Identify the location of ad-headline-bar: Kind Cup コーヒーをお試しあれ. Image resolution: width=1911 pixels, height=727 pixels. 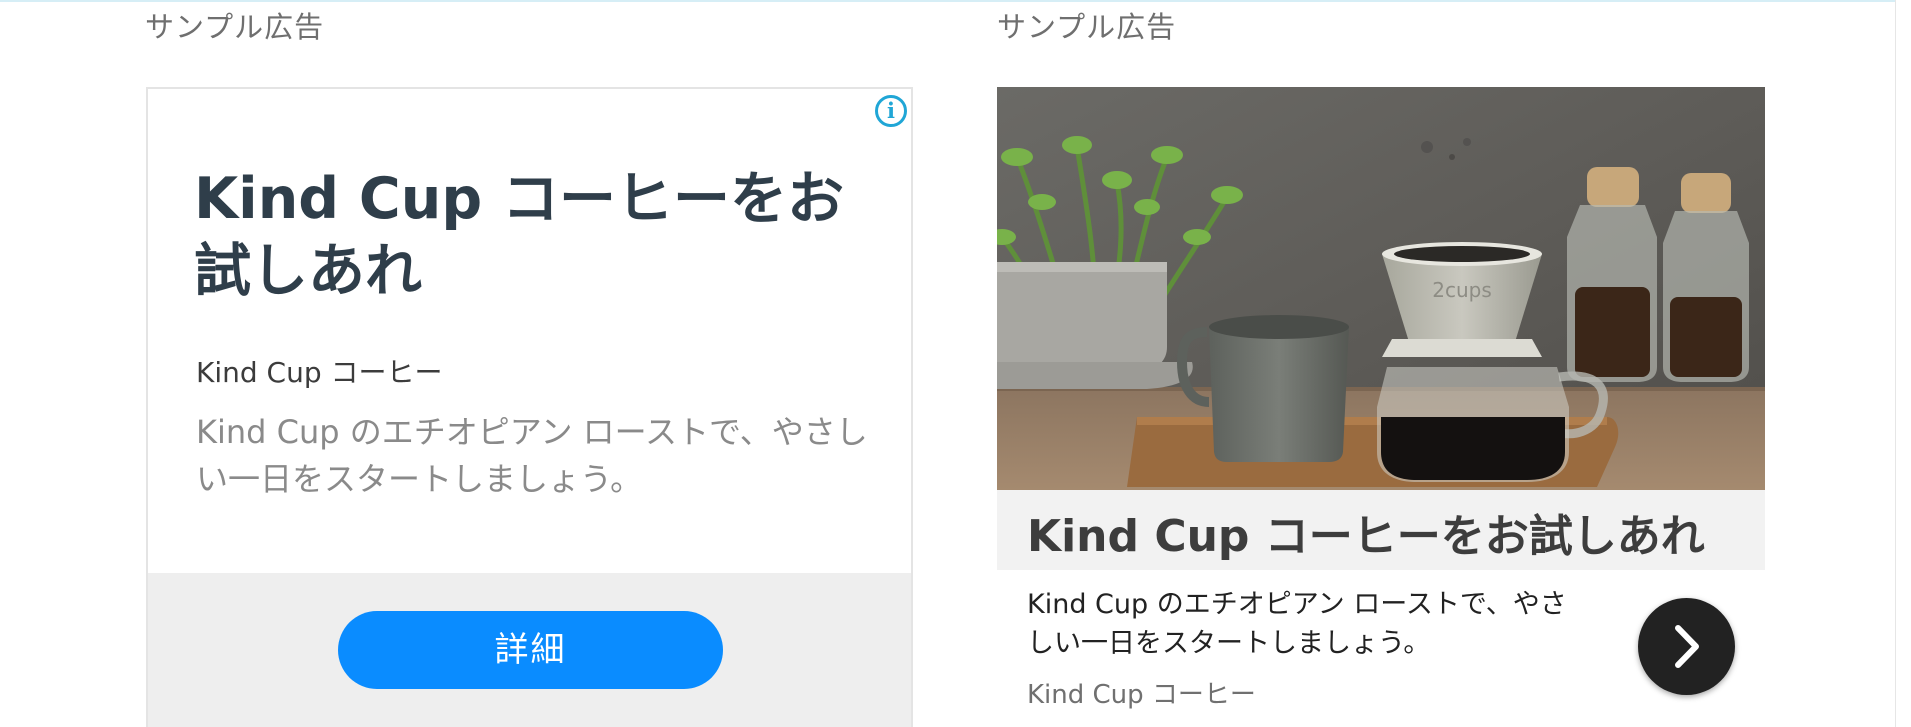
(1381, 530).